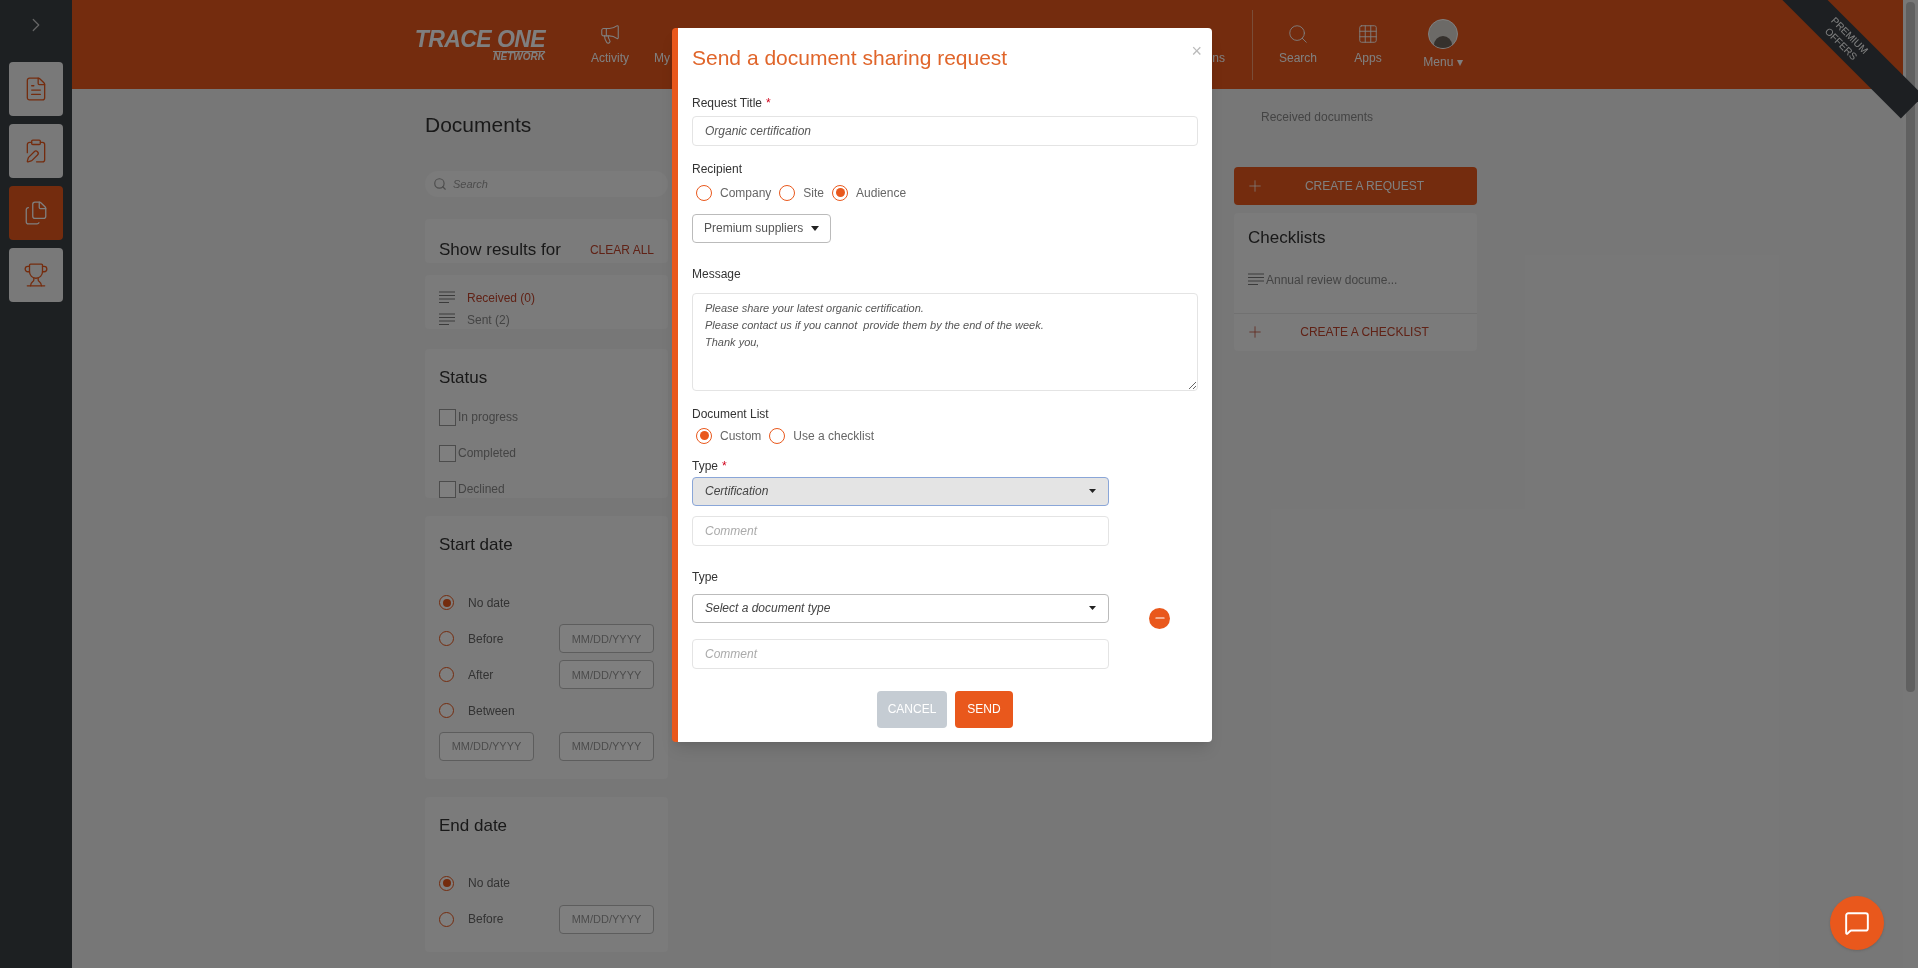 The width and height of the screenshot is (1918, 968). I want to click on section-title: Checklists, so click(1287, 238).